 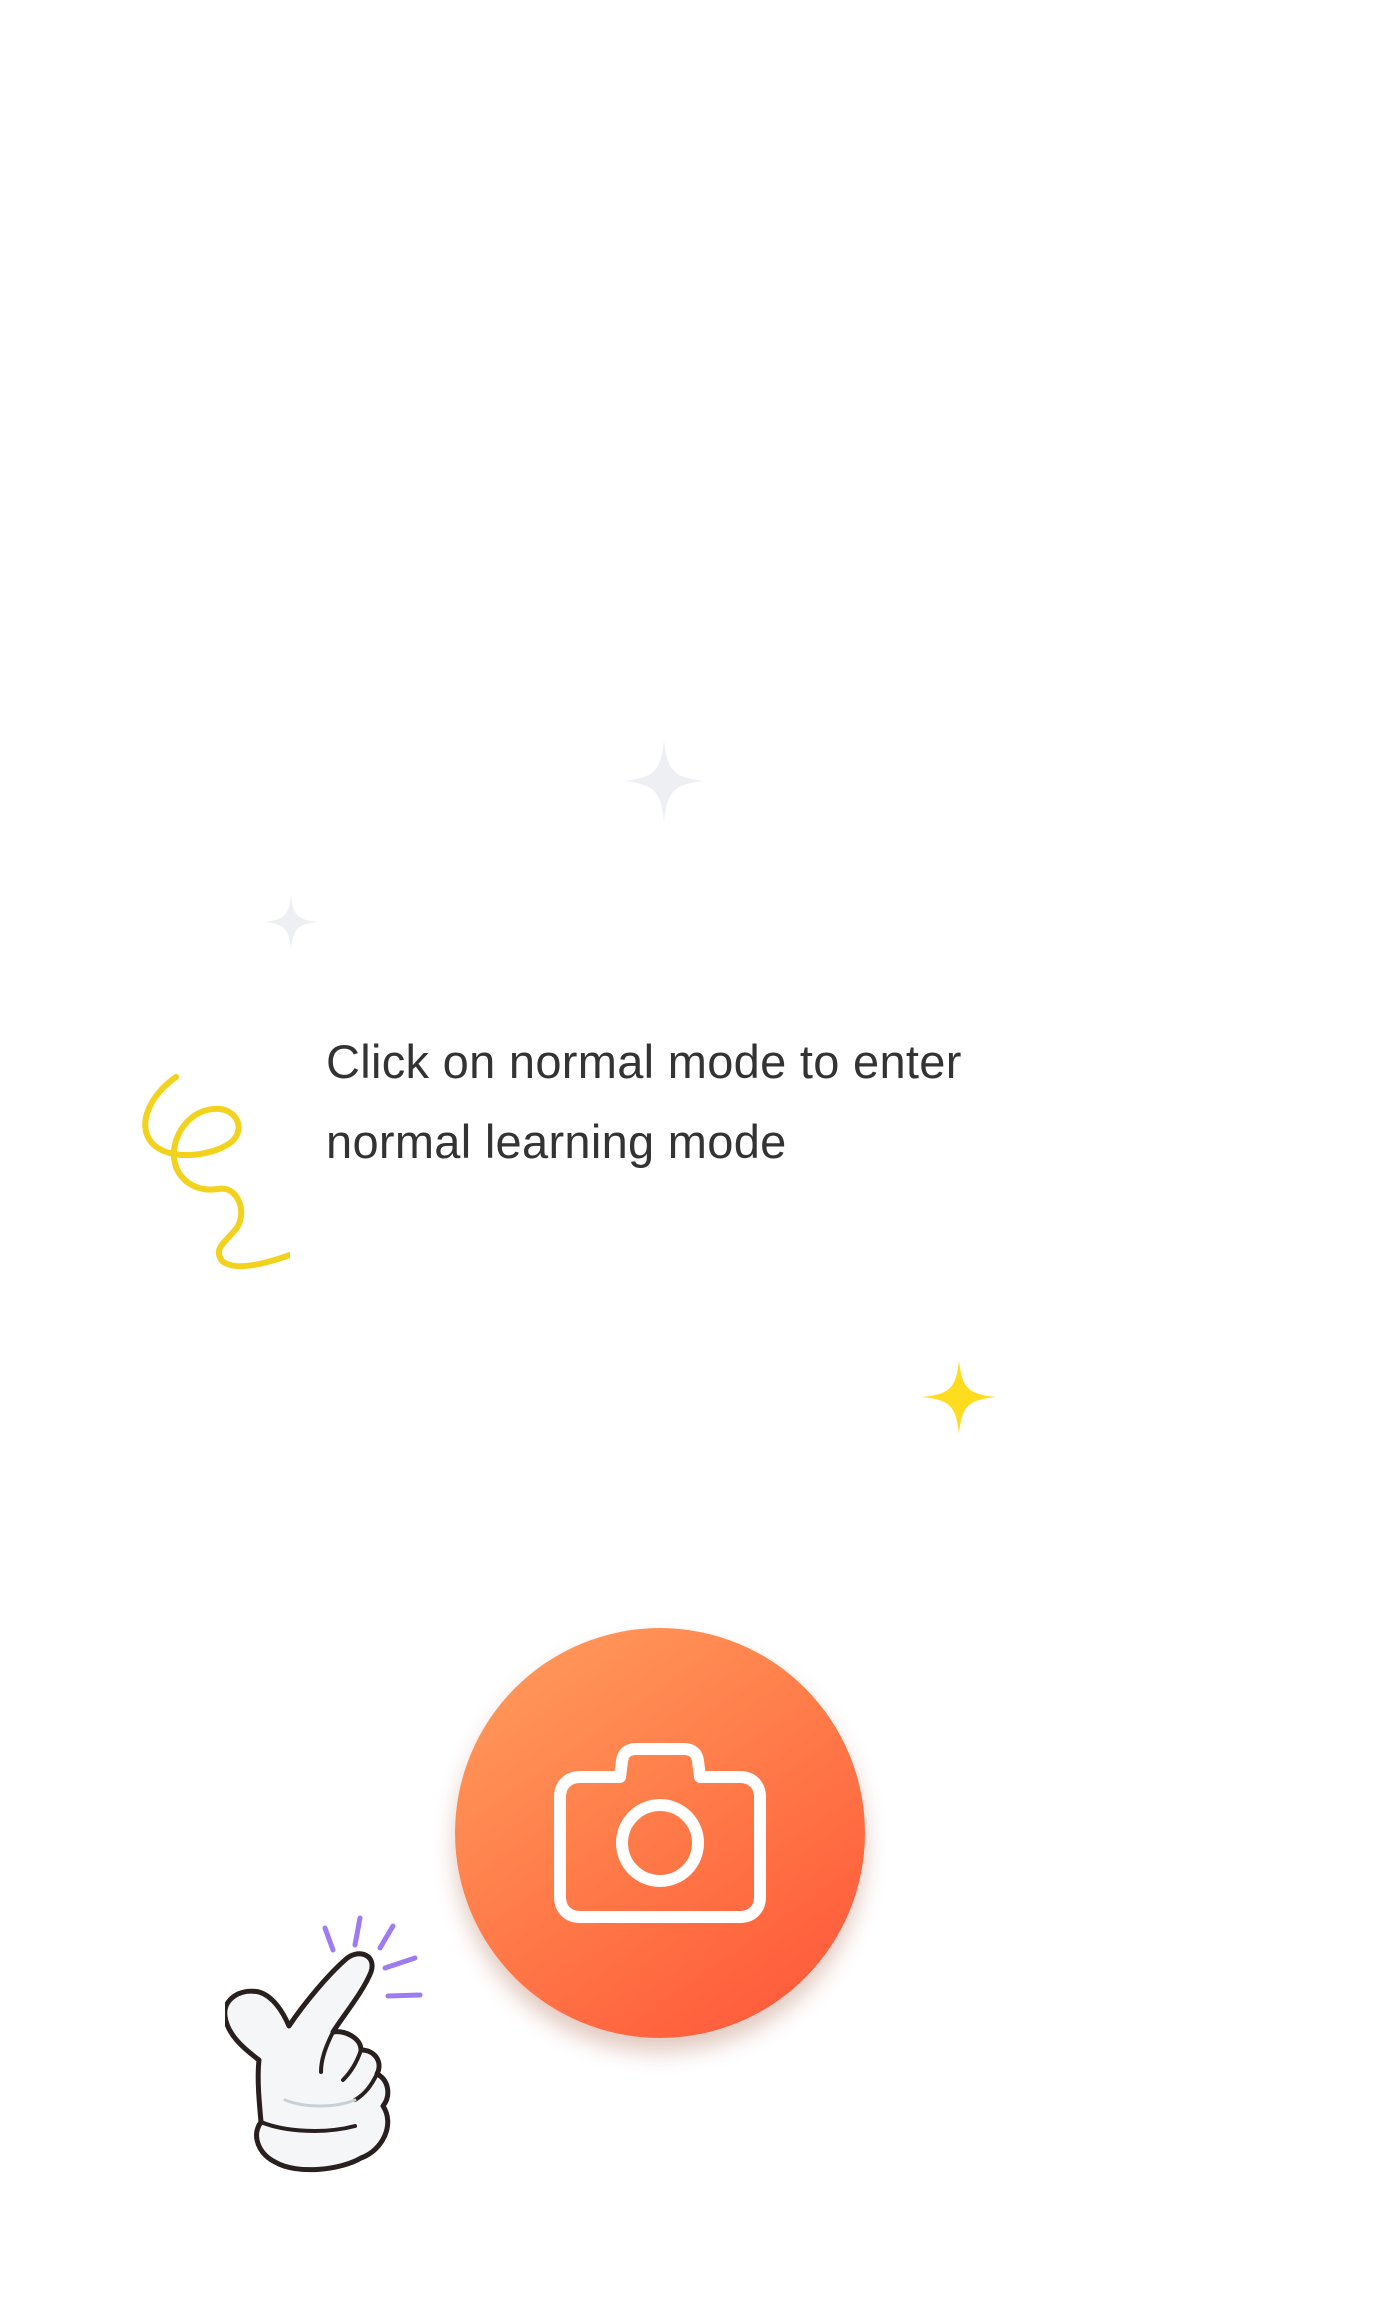 I want to click on hint-line-1: Click on normal mode to enter, so click(x=644, y=1061).